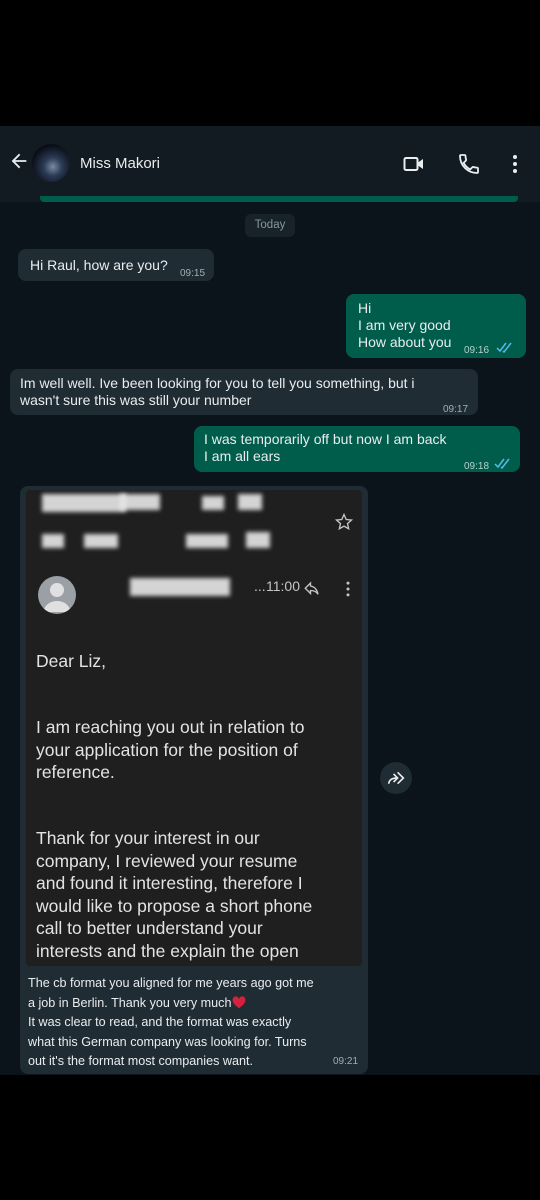 This screenshot has width=540, height=1200. What do you see at coordinates (348, 589) in the screenshot?
I see `email-more-icon` at bounding box center [348, 589].